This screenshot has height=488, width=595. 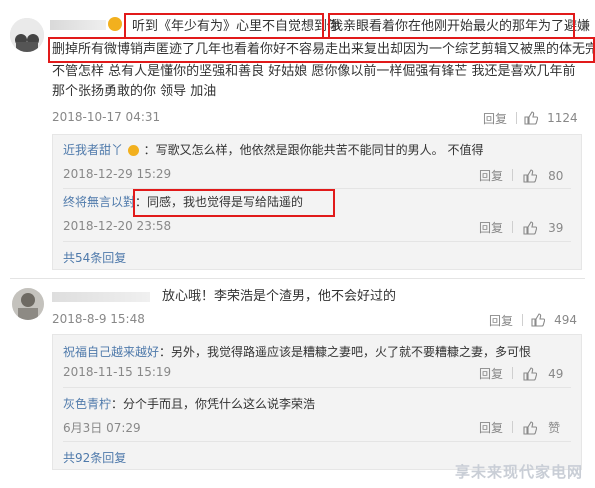 I want to click on like-button: 494, so click(x=554, y=318).